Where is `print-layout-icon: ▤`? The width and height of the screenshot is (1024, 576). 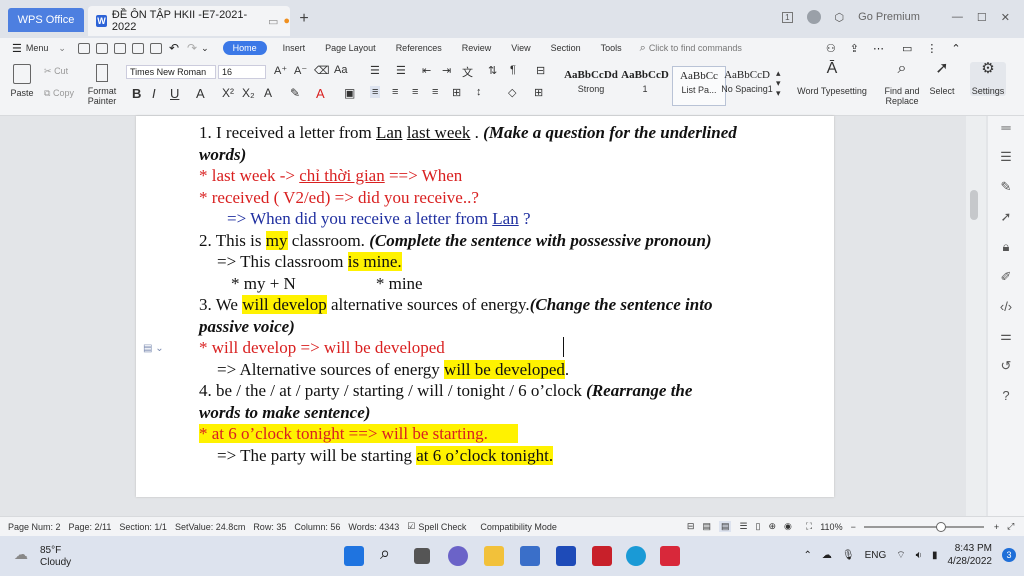
print-layout-icon: ▤ is located at coordinates (725, 526).